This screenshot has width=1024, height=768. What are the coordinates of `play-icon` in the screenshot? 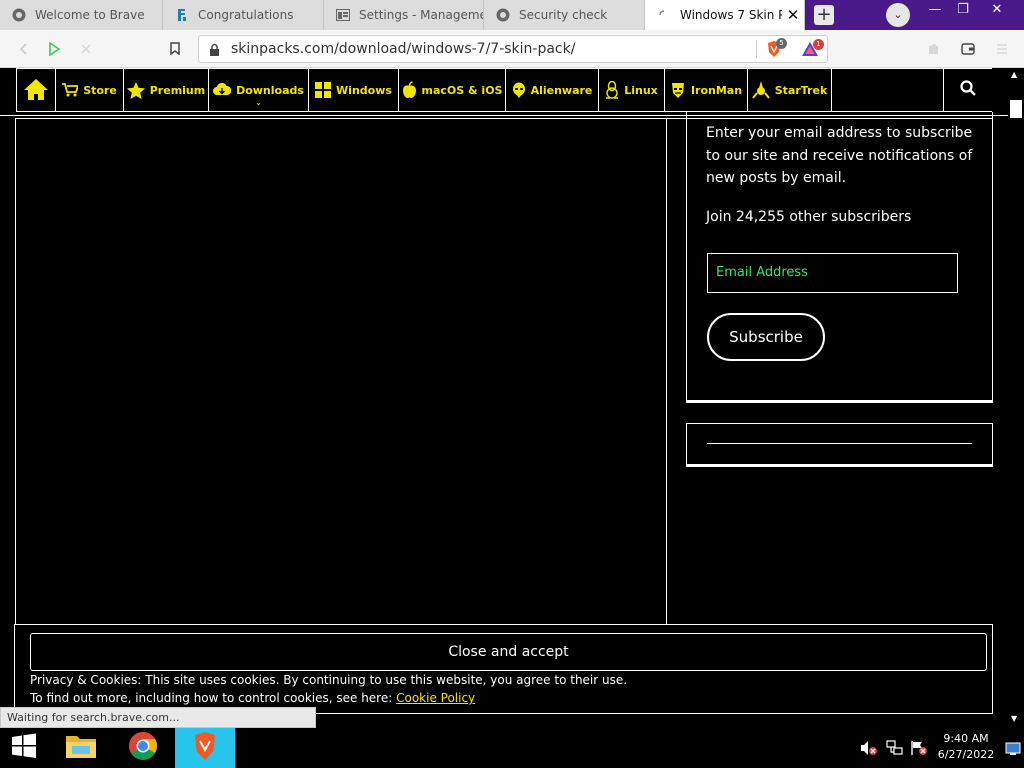 It's located at (55, 49).